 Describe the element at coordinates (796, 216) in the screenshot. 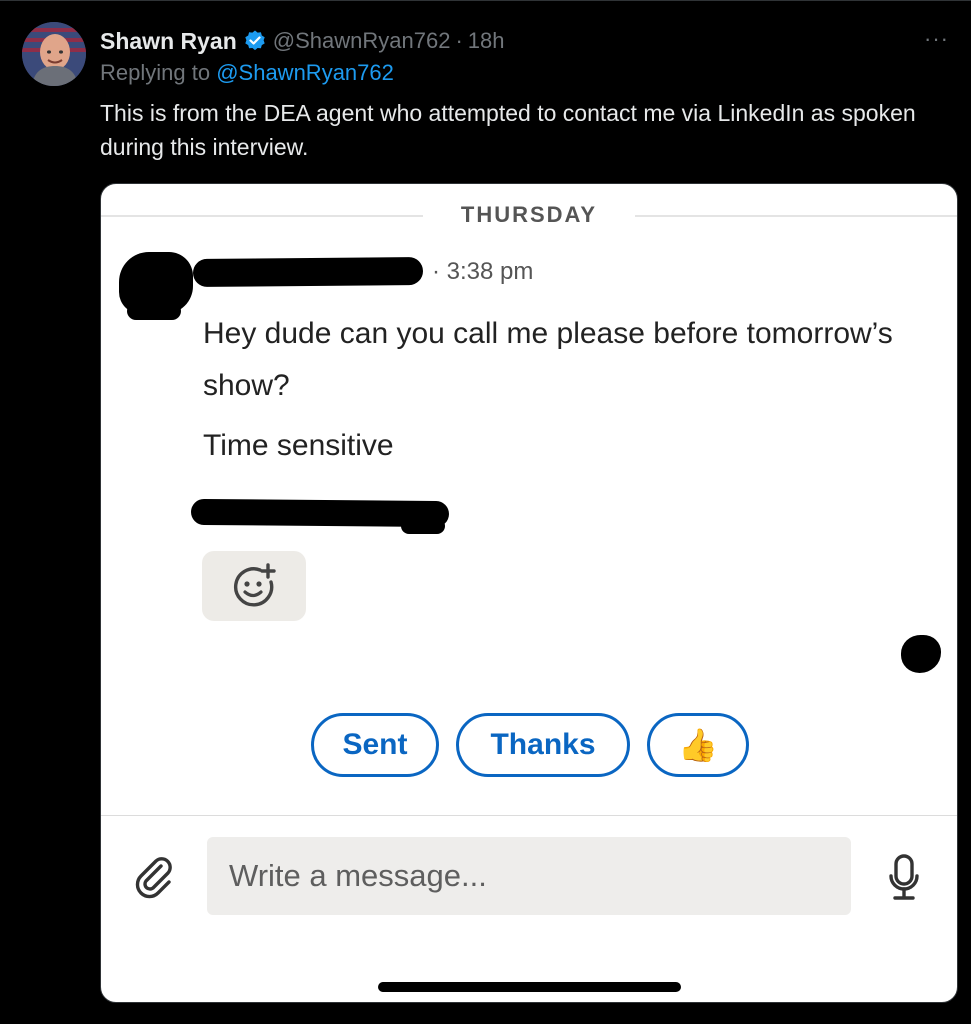

I see `day-line-right` at that location.